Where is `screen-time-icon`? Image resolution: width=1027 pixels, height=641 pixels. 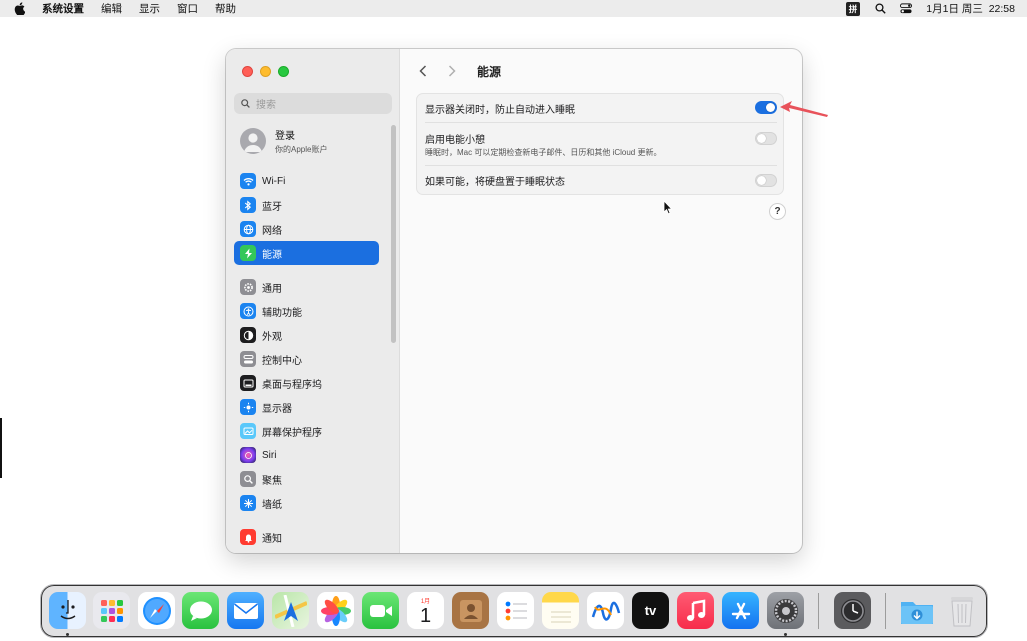
screen-time-icon is located at coordinates (852, 610).